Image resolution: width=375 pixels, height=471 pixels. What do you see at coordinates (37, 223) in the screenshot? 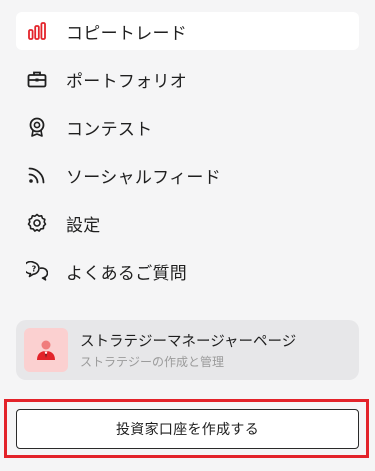
I see `gear-icon` at bounding box center [37, 223].